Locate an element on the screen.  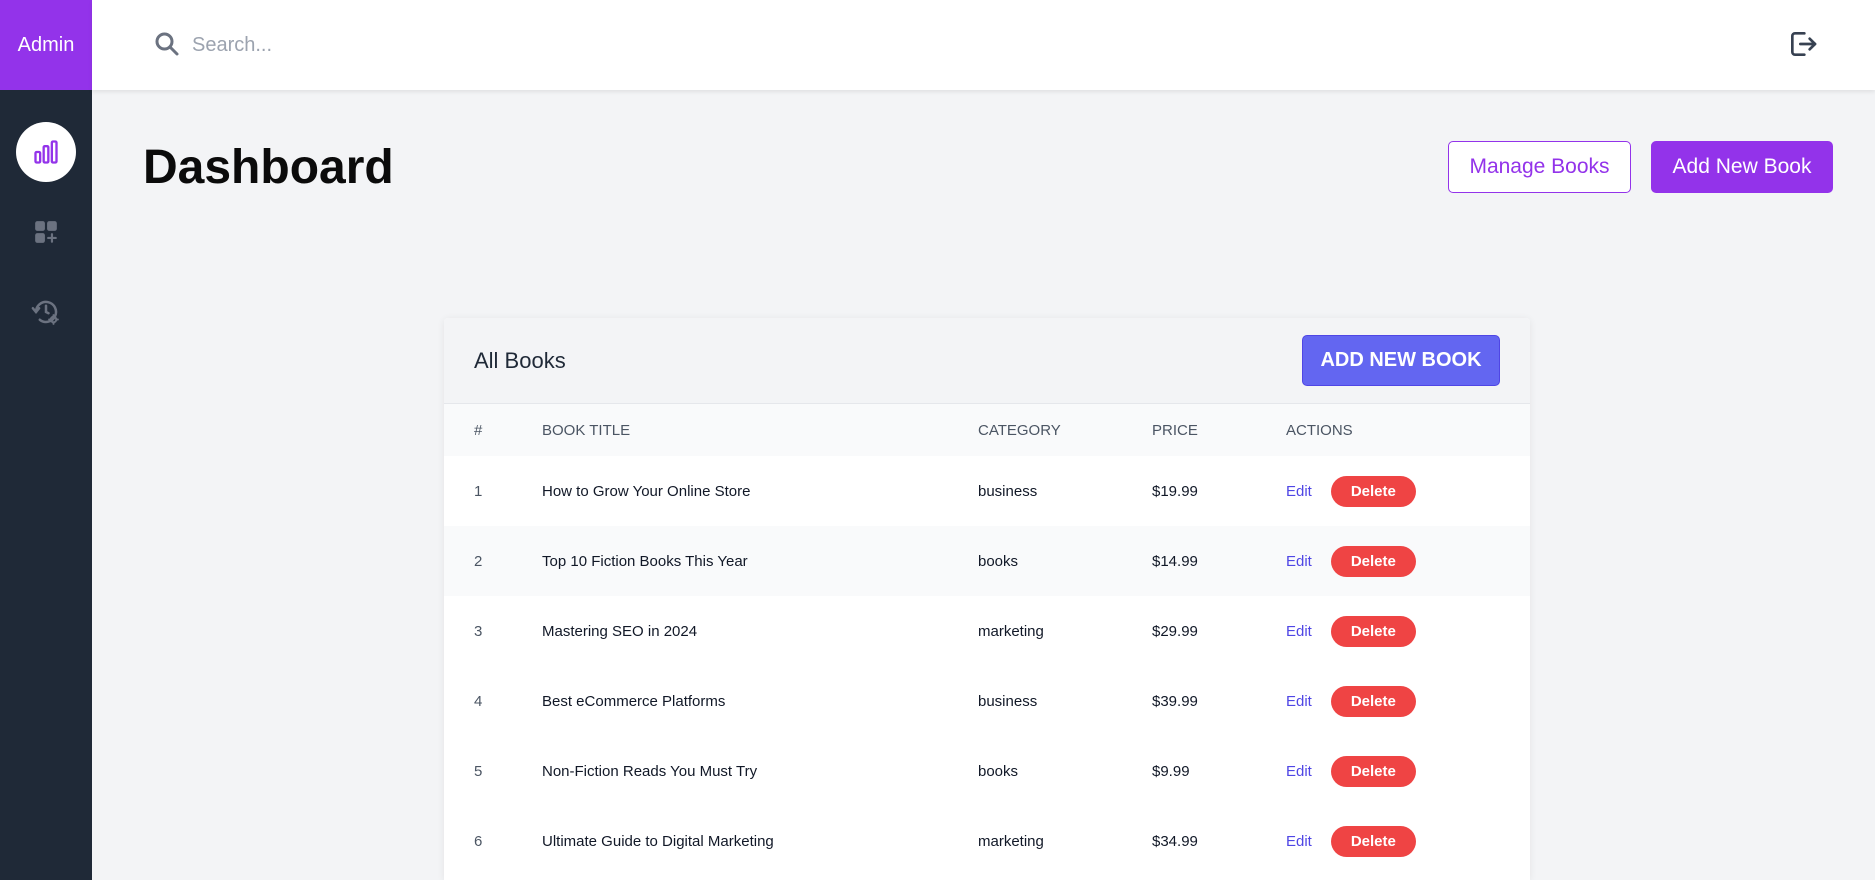
row-title: How to Grow Your Online Store is located at coordinates (646, 491).